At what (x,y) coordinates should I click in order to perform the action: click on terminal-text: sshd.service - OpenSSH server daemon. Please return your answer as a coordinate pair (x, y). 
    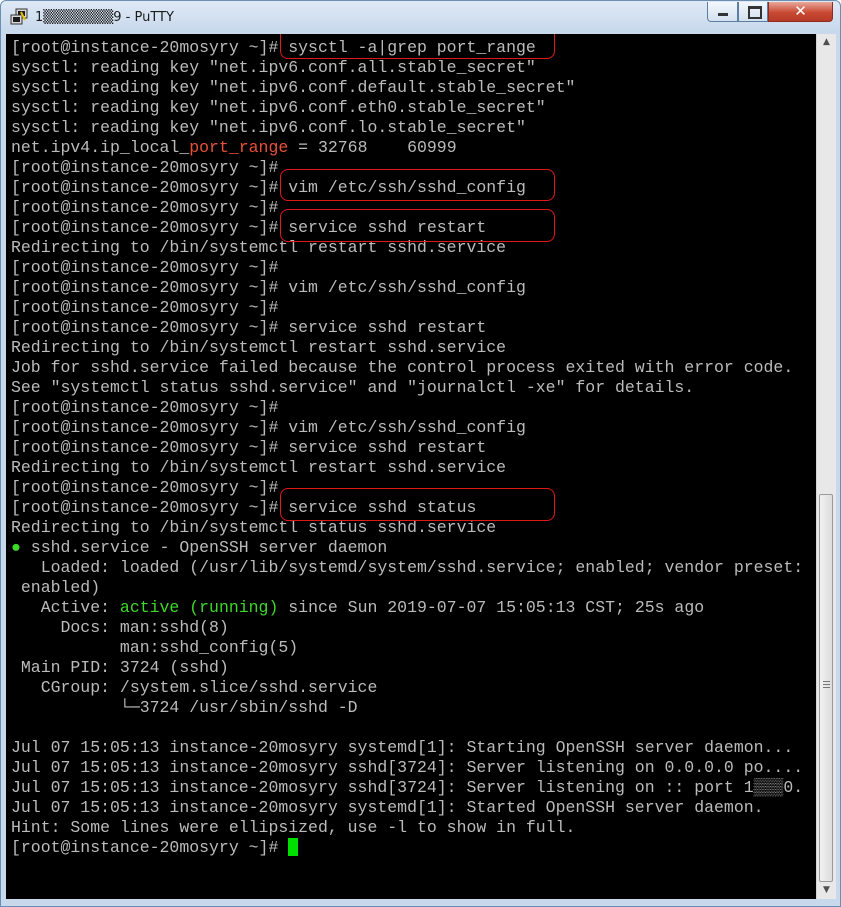
    Looking at the image, I should click on (204, 547).